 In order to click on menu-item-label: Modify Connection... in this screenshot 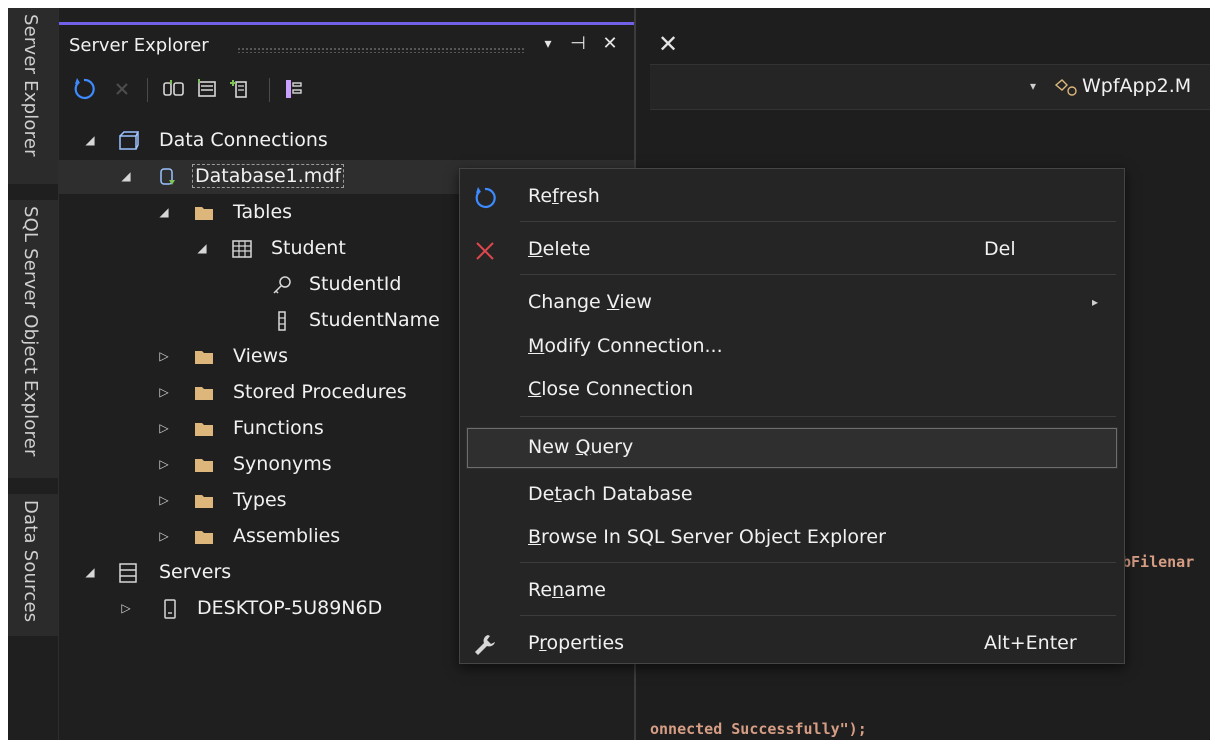, I will do `click(625, 346)`.